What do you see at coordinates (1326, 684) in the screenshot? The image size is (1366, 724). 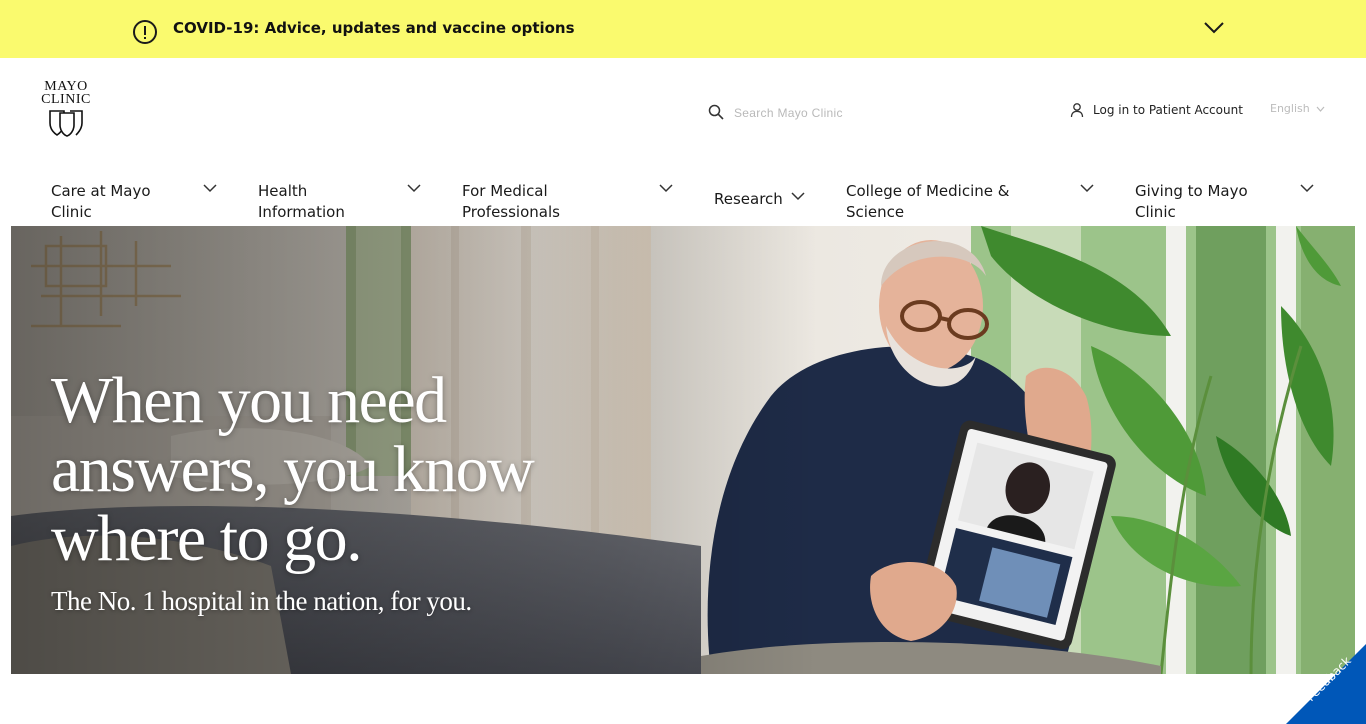 I see `feedback-button: Feedback` at bounding box center [1326, 684].